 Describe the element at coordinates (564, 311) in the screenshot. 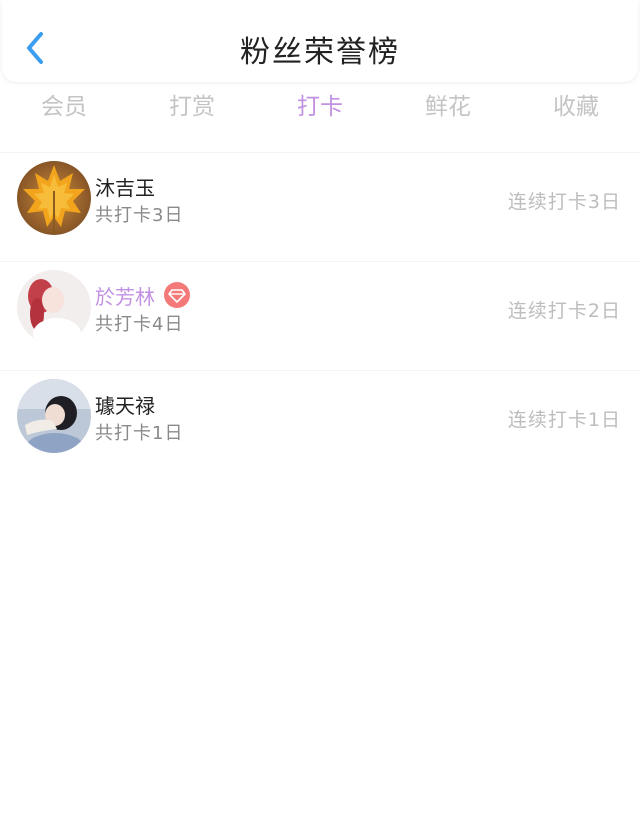

I see `streak-checkin-days: 连续打卡2日` at that location.